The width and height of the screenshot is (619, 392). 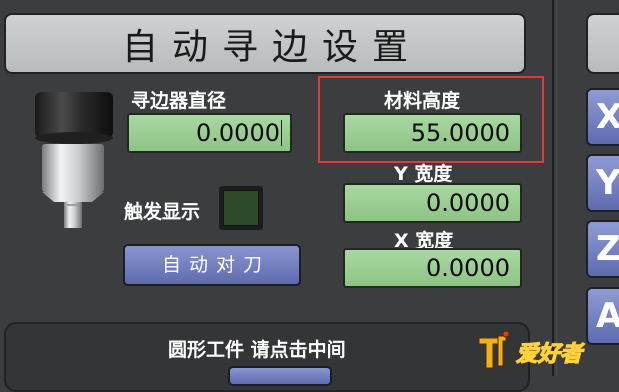 What do you see at coordinates (602, 249) in the screenshot?
I see `axis-z-button: Z` at bounding box center [602, 249].